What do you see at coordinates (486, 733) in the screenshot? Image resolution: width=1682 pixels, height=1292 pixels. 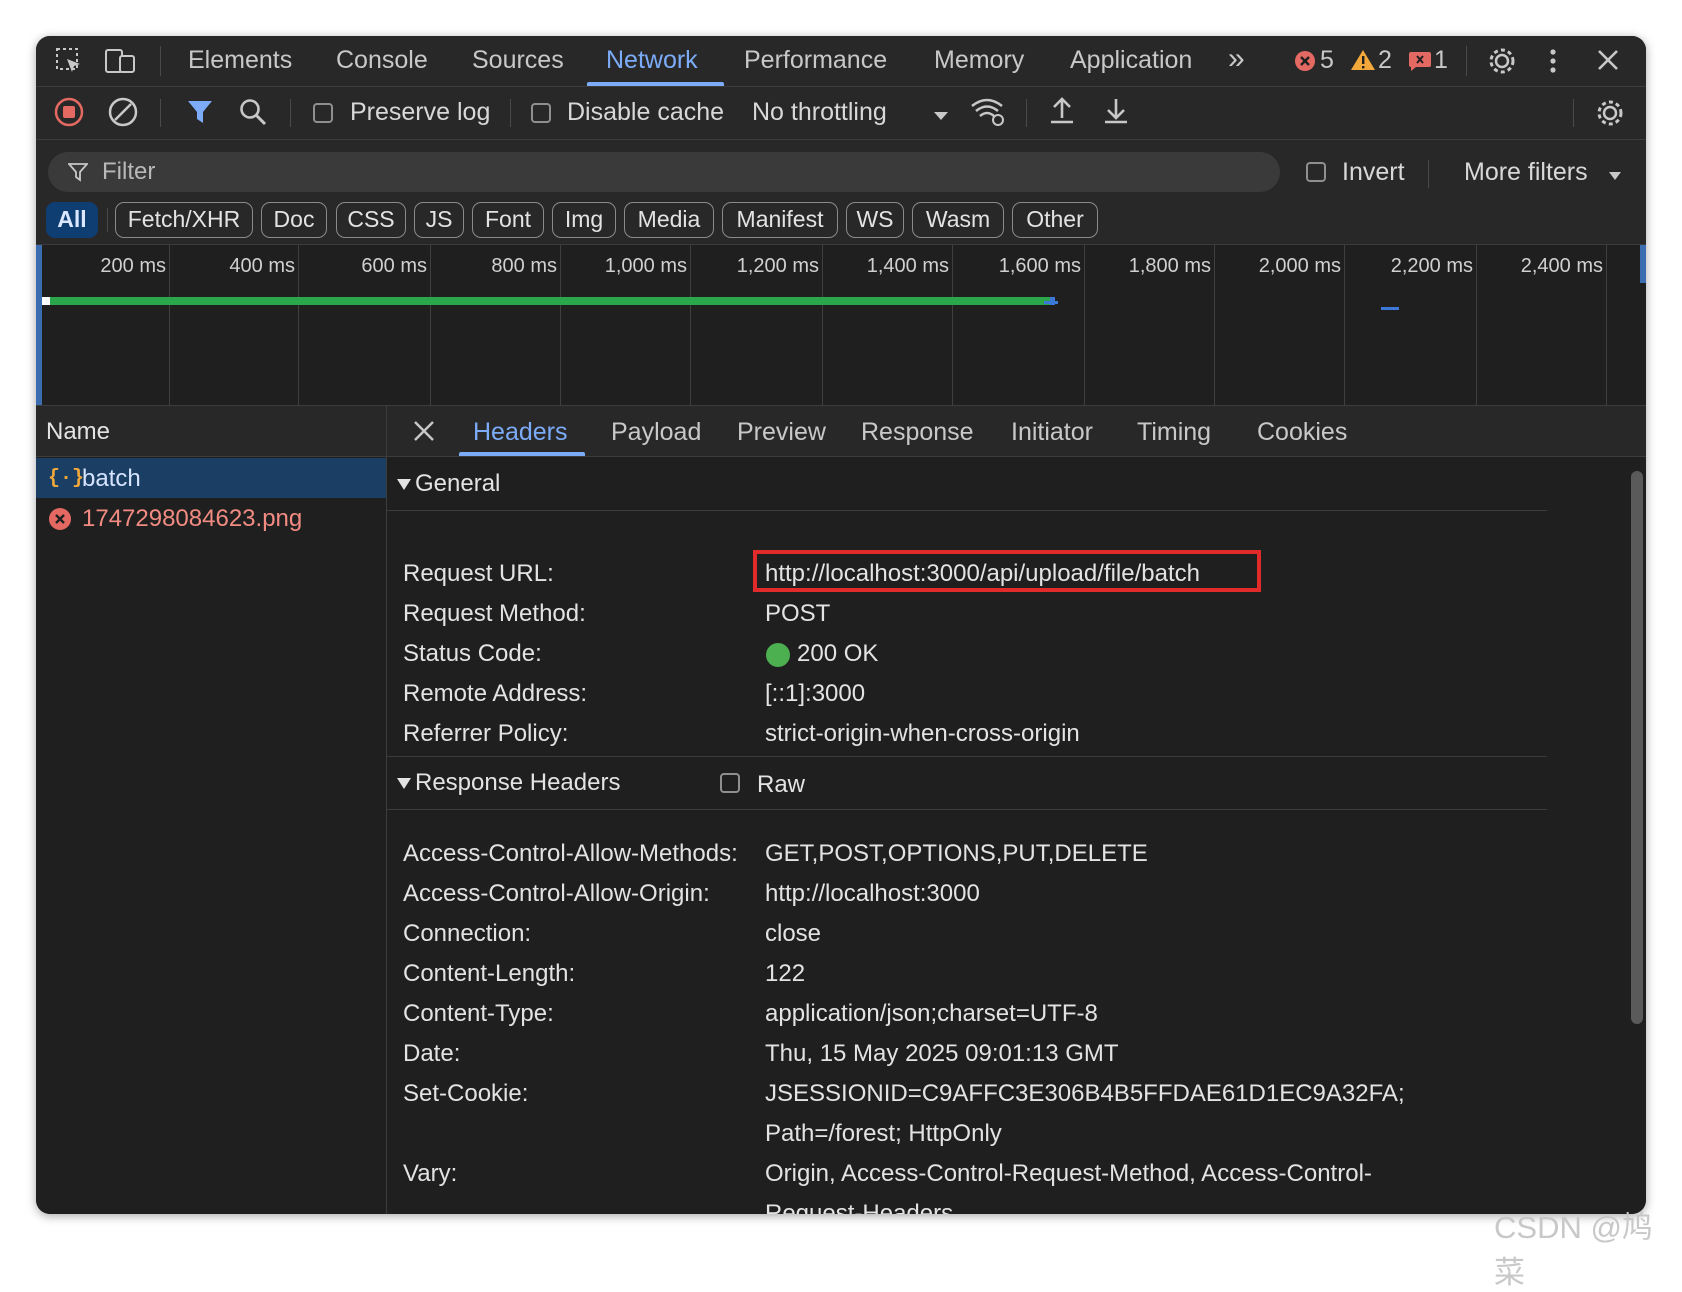 I see `header-key: Referrer Policy:` at bounding box center [486, 733].